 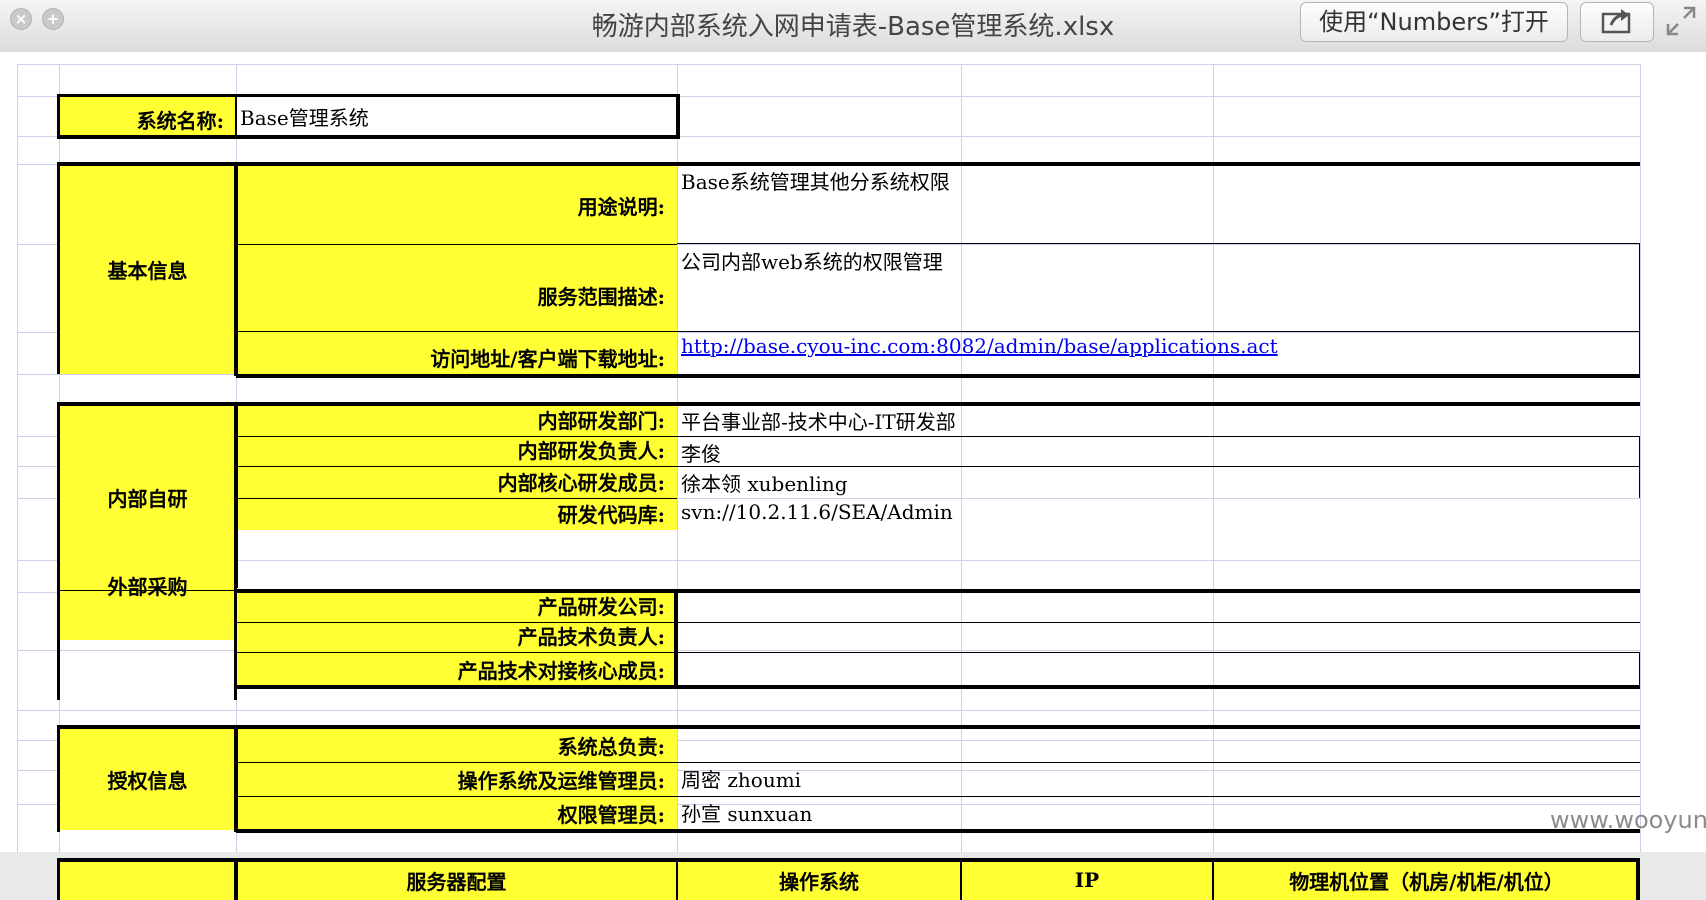 What do you see at coordinates (456, 451) in the screenshot?
I see `internal-lead-label: 内部研发负责人:` at bounding box center [456, 451].